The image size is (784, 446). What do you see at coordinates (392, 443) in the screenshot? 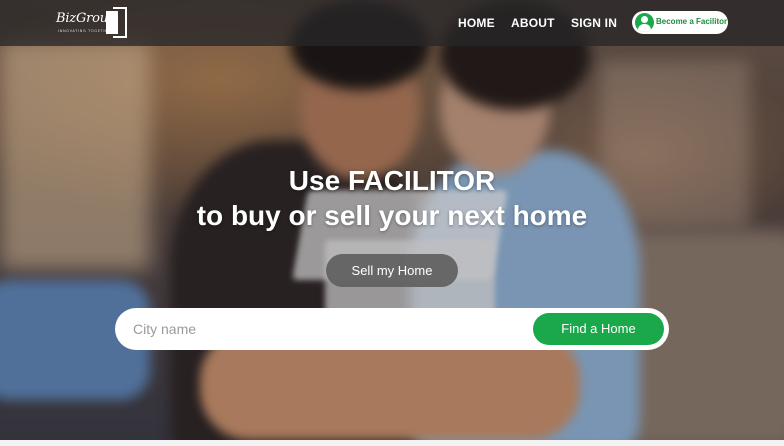
I see `page-bottom-strip` at bounding box center [392, 443].